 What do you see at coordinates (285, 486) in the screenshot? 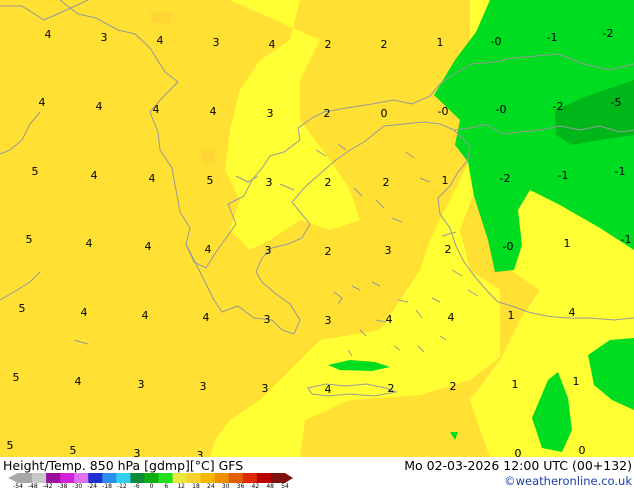
I see `legend-tick-label: 54` at bounding box center [285, 486].